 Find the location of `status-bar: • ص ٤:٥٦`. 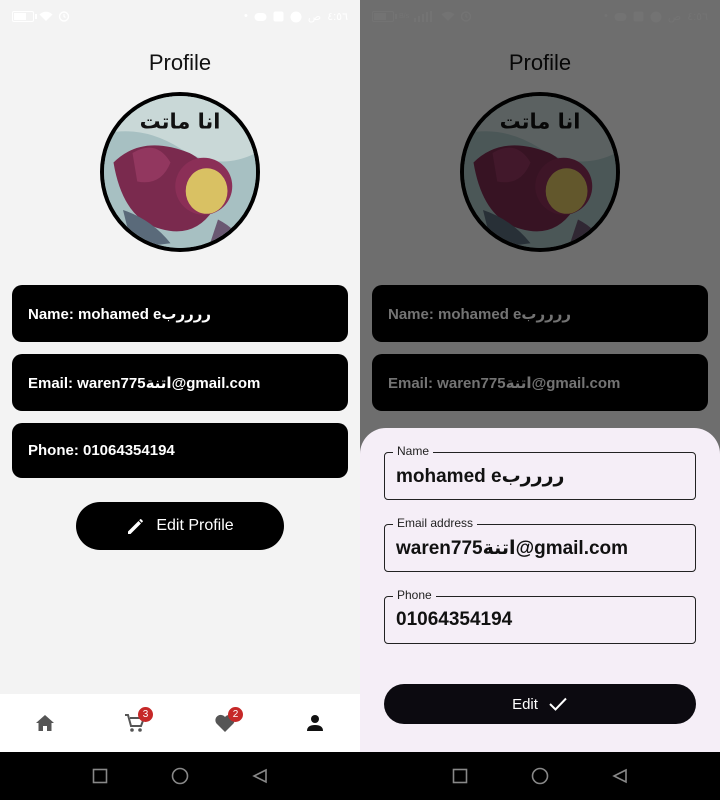

status-bar: • ص ٤:٥٦ is located at coordinates (180, 18).